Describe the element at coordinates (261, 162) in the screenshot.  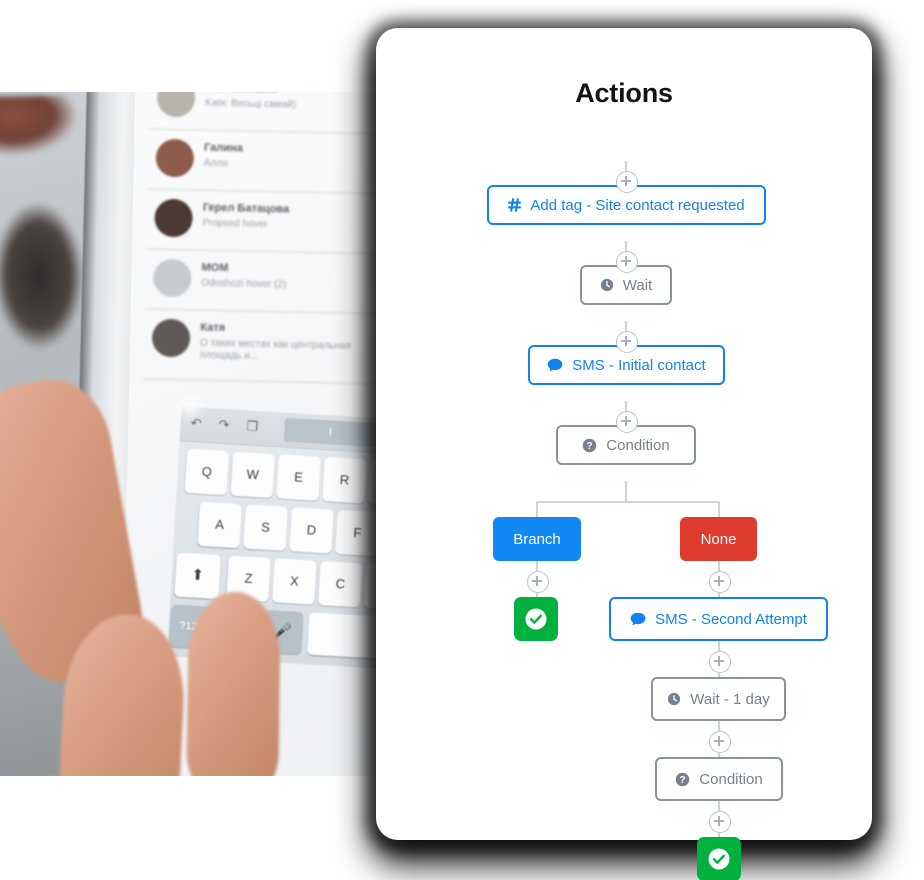
I see `list-item: Галина Алло 30.01.17` at that location.